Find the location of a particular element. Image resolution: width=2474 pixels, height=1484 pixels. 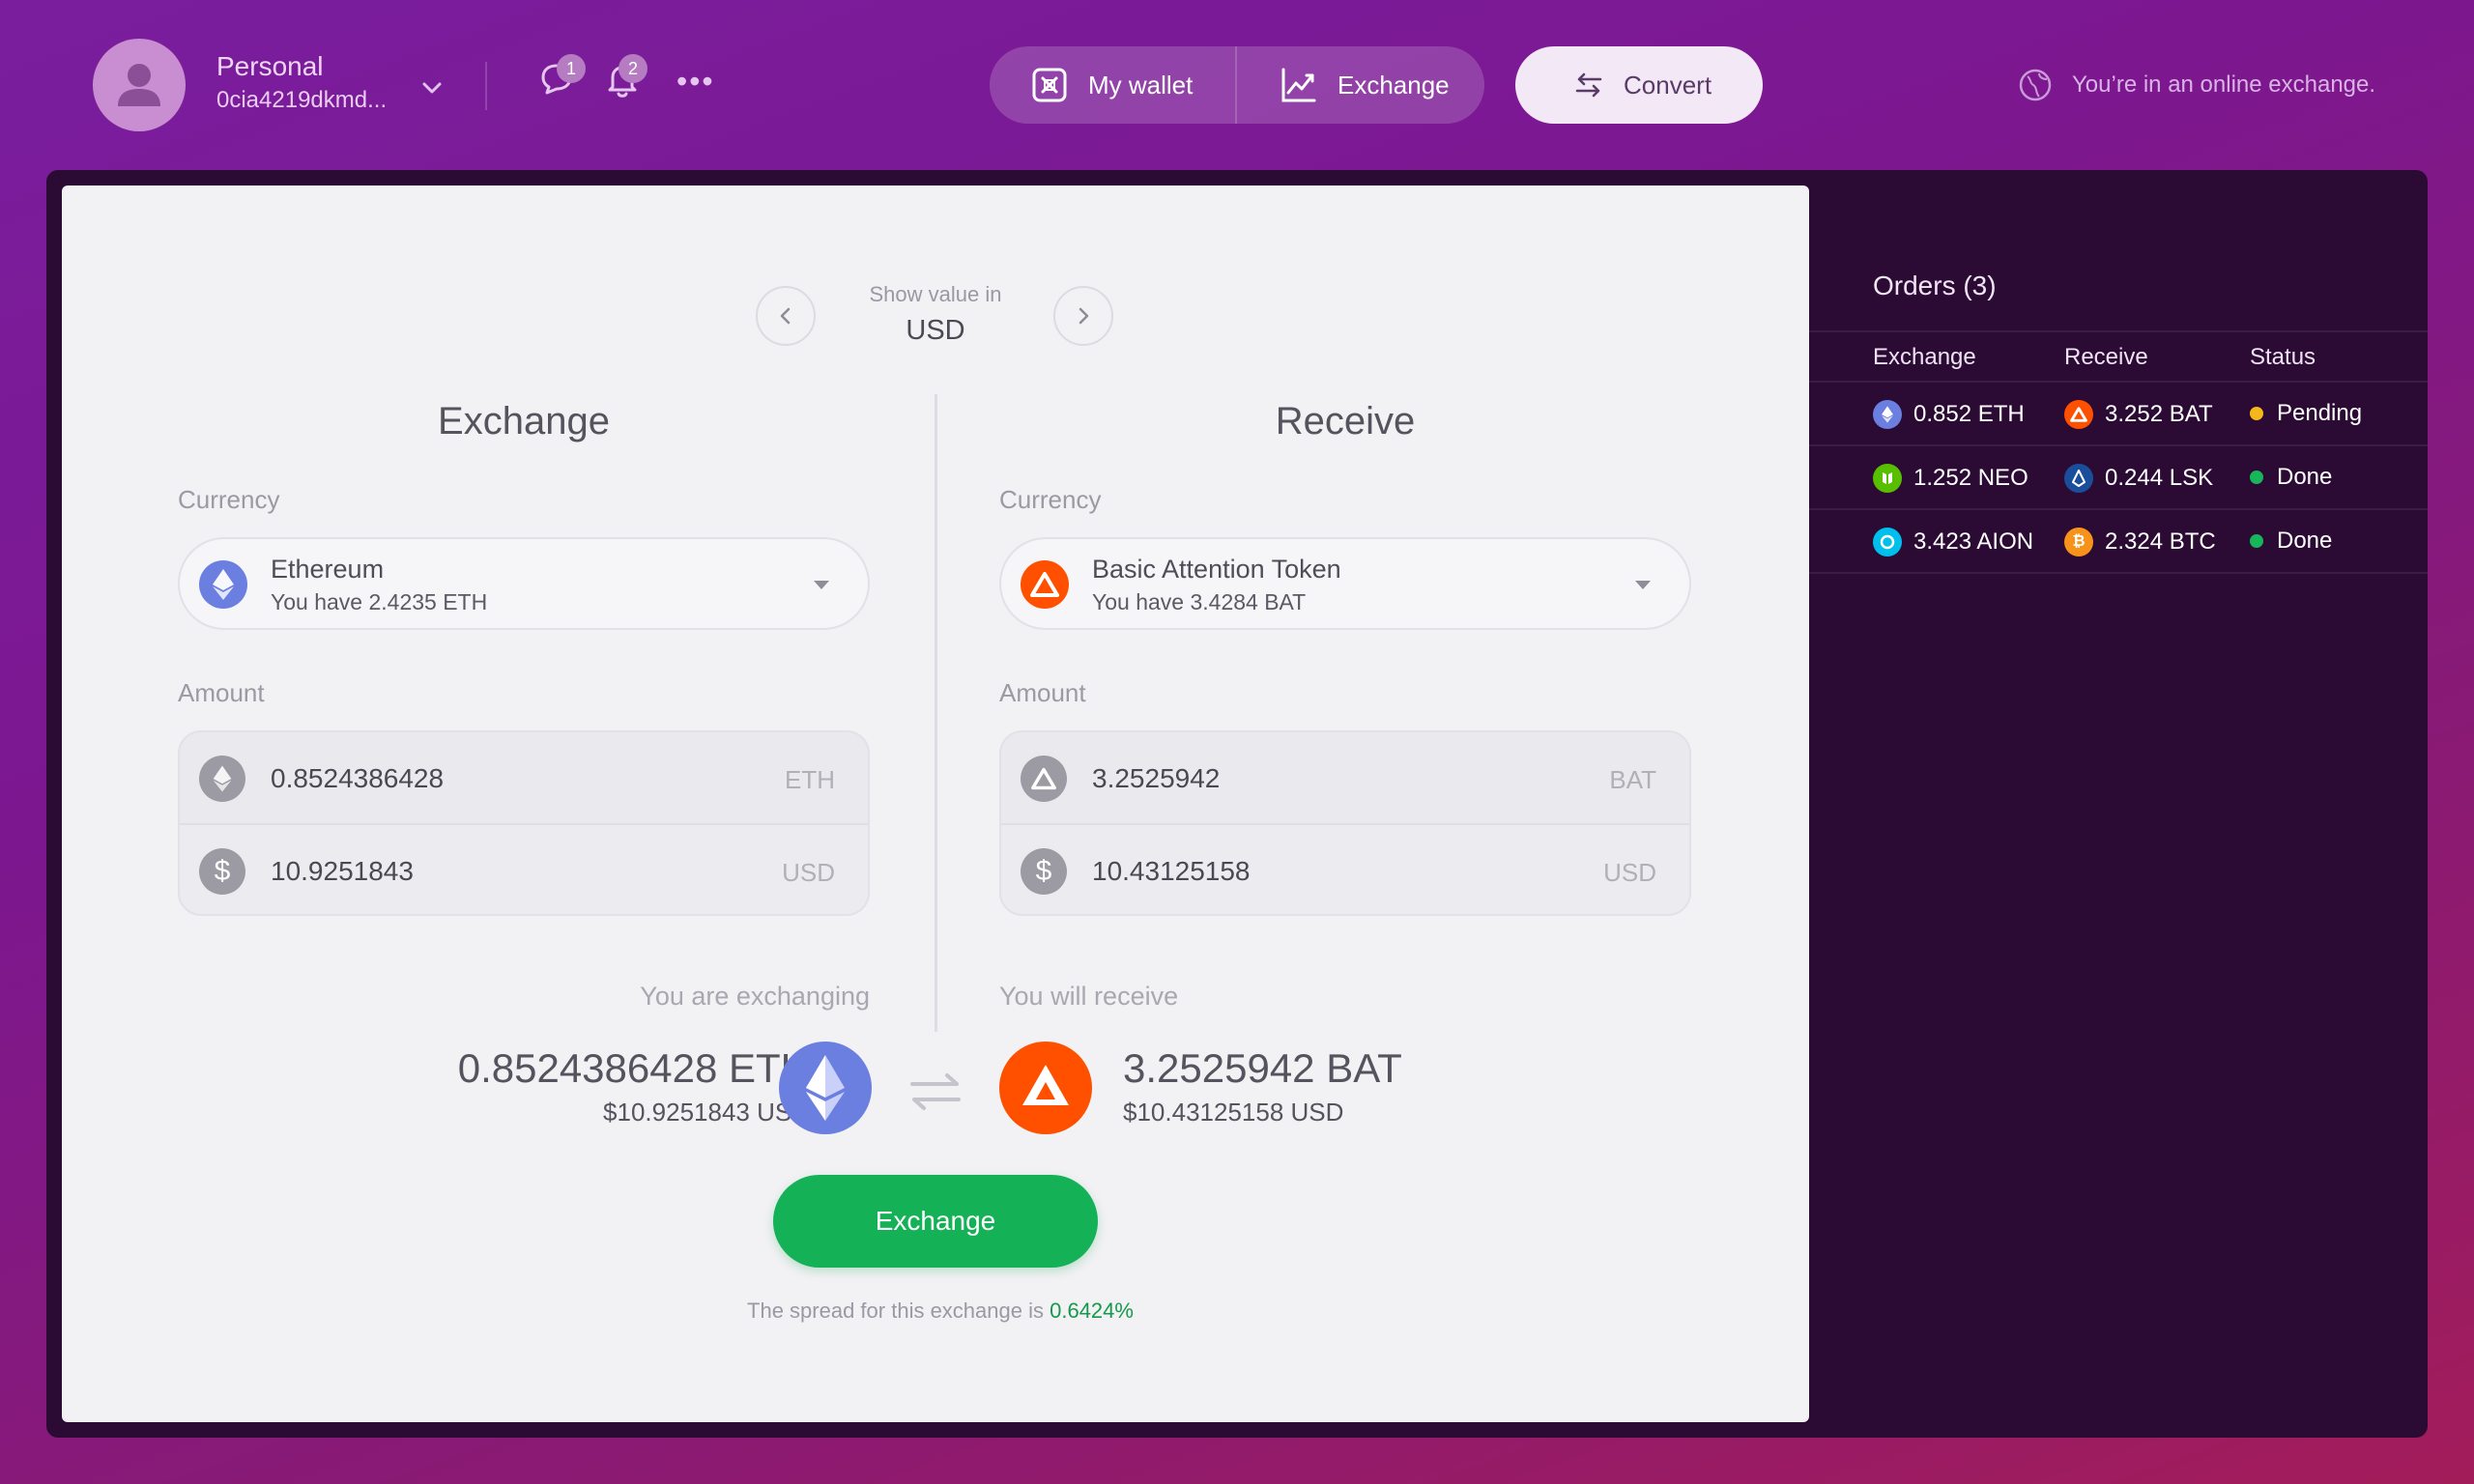

account-name: Personal is located at coordinates (270, 66).